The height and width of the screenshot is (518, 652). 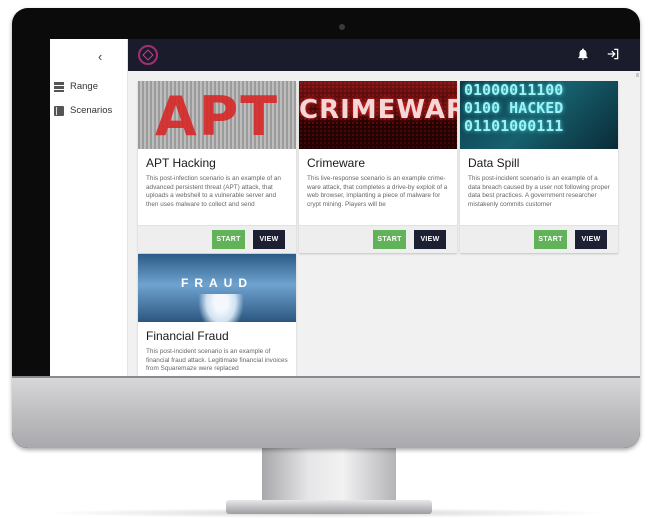 I want to click on card-image: CRIMEWARE, so click(x=378, y=115).